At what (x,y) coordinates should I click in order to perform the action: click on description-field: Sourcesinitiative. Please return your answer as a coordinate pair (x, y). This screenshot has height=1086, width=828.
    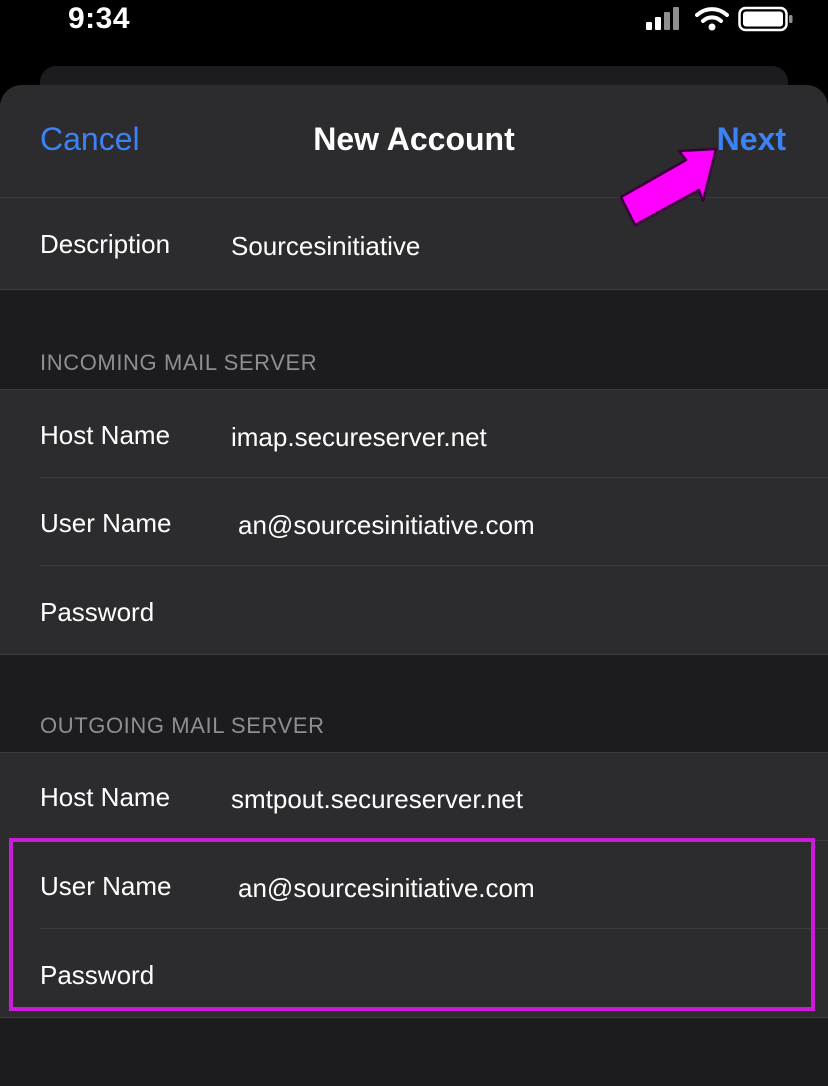
    Looking at the image, I should click on (325, 246).